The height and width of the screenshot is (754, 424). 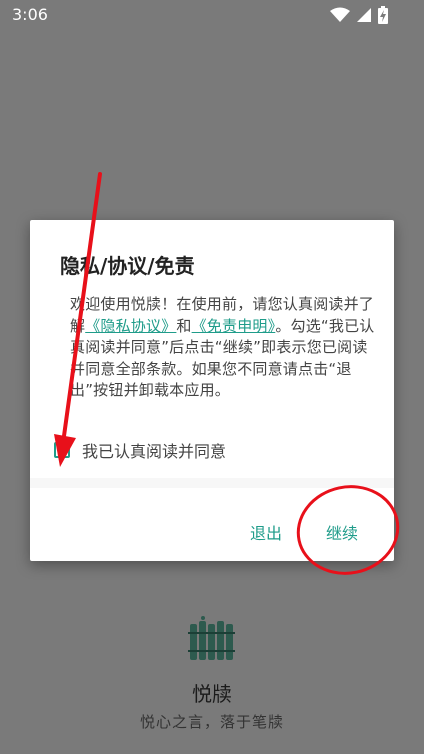 I want to click on app-logo, so click(x=212, y=642).